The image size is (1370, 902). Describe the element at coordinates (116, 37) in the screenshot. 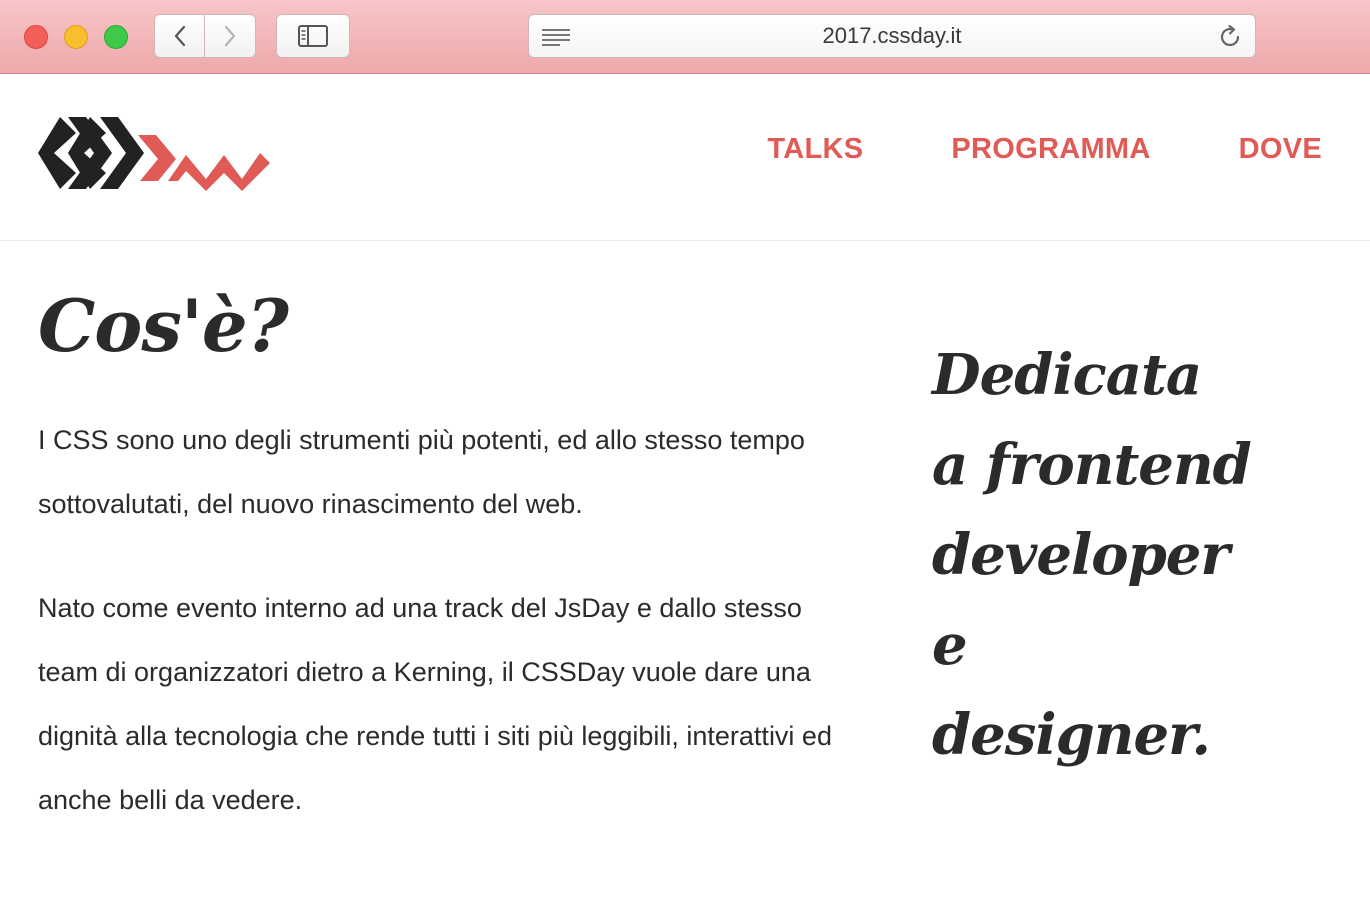

I see `zoom-window-button` at that location.